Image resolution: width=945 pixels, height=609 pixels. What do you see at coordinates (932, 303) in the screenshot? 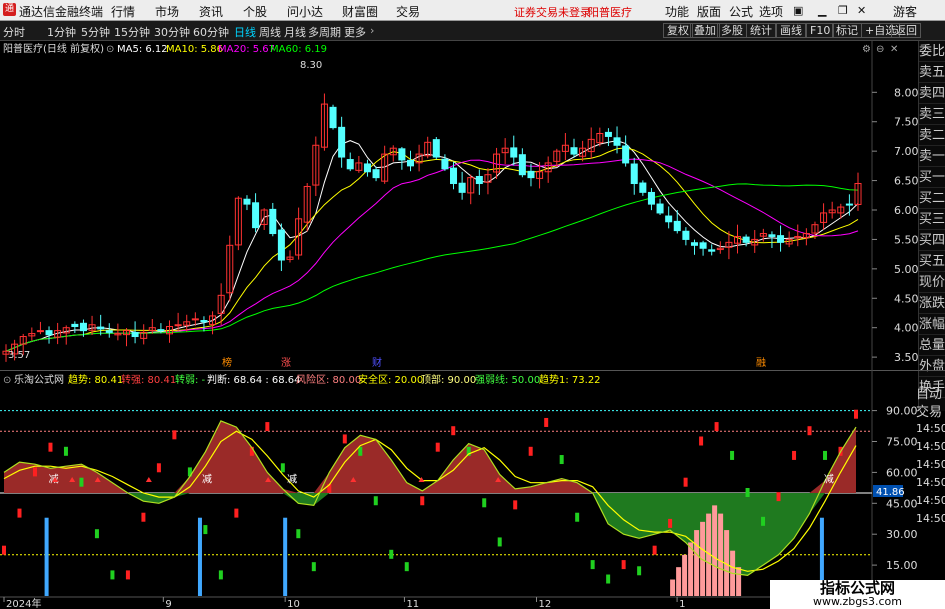
I see `panel-zhangdie: 涨跌` at bounding box center [932, 303].